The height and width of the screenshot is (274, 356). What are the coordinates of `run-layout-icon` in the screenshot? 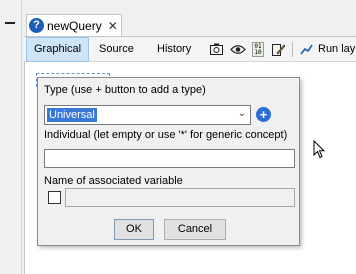 It's located at (306, 49).